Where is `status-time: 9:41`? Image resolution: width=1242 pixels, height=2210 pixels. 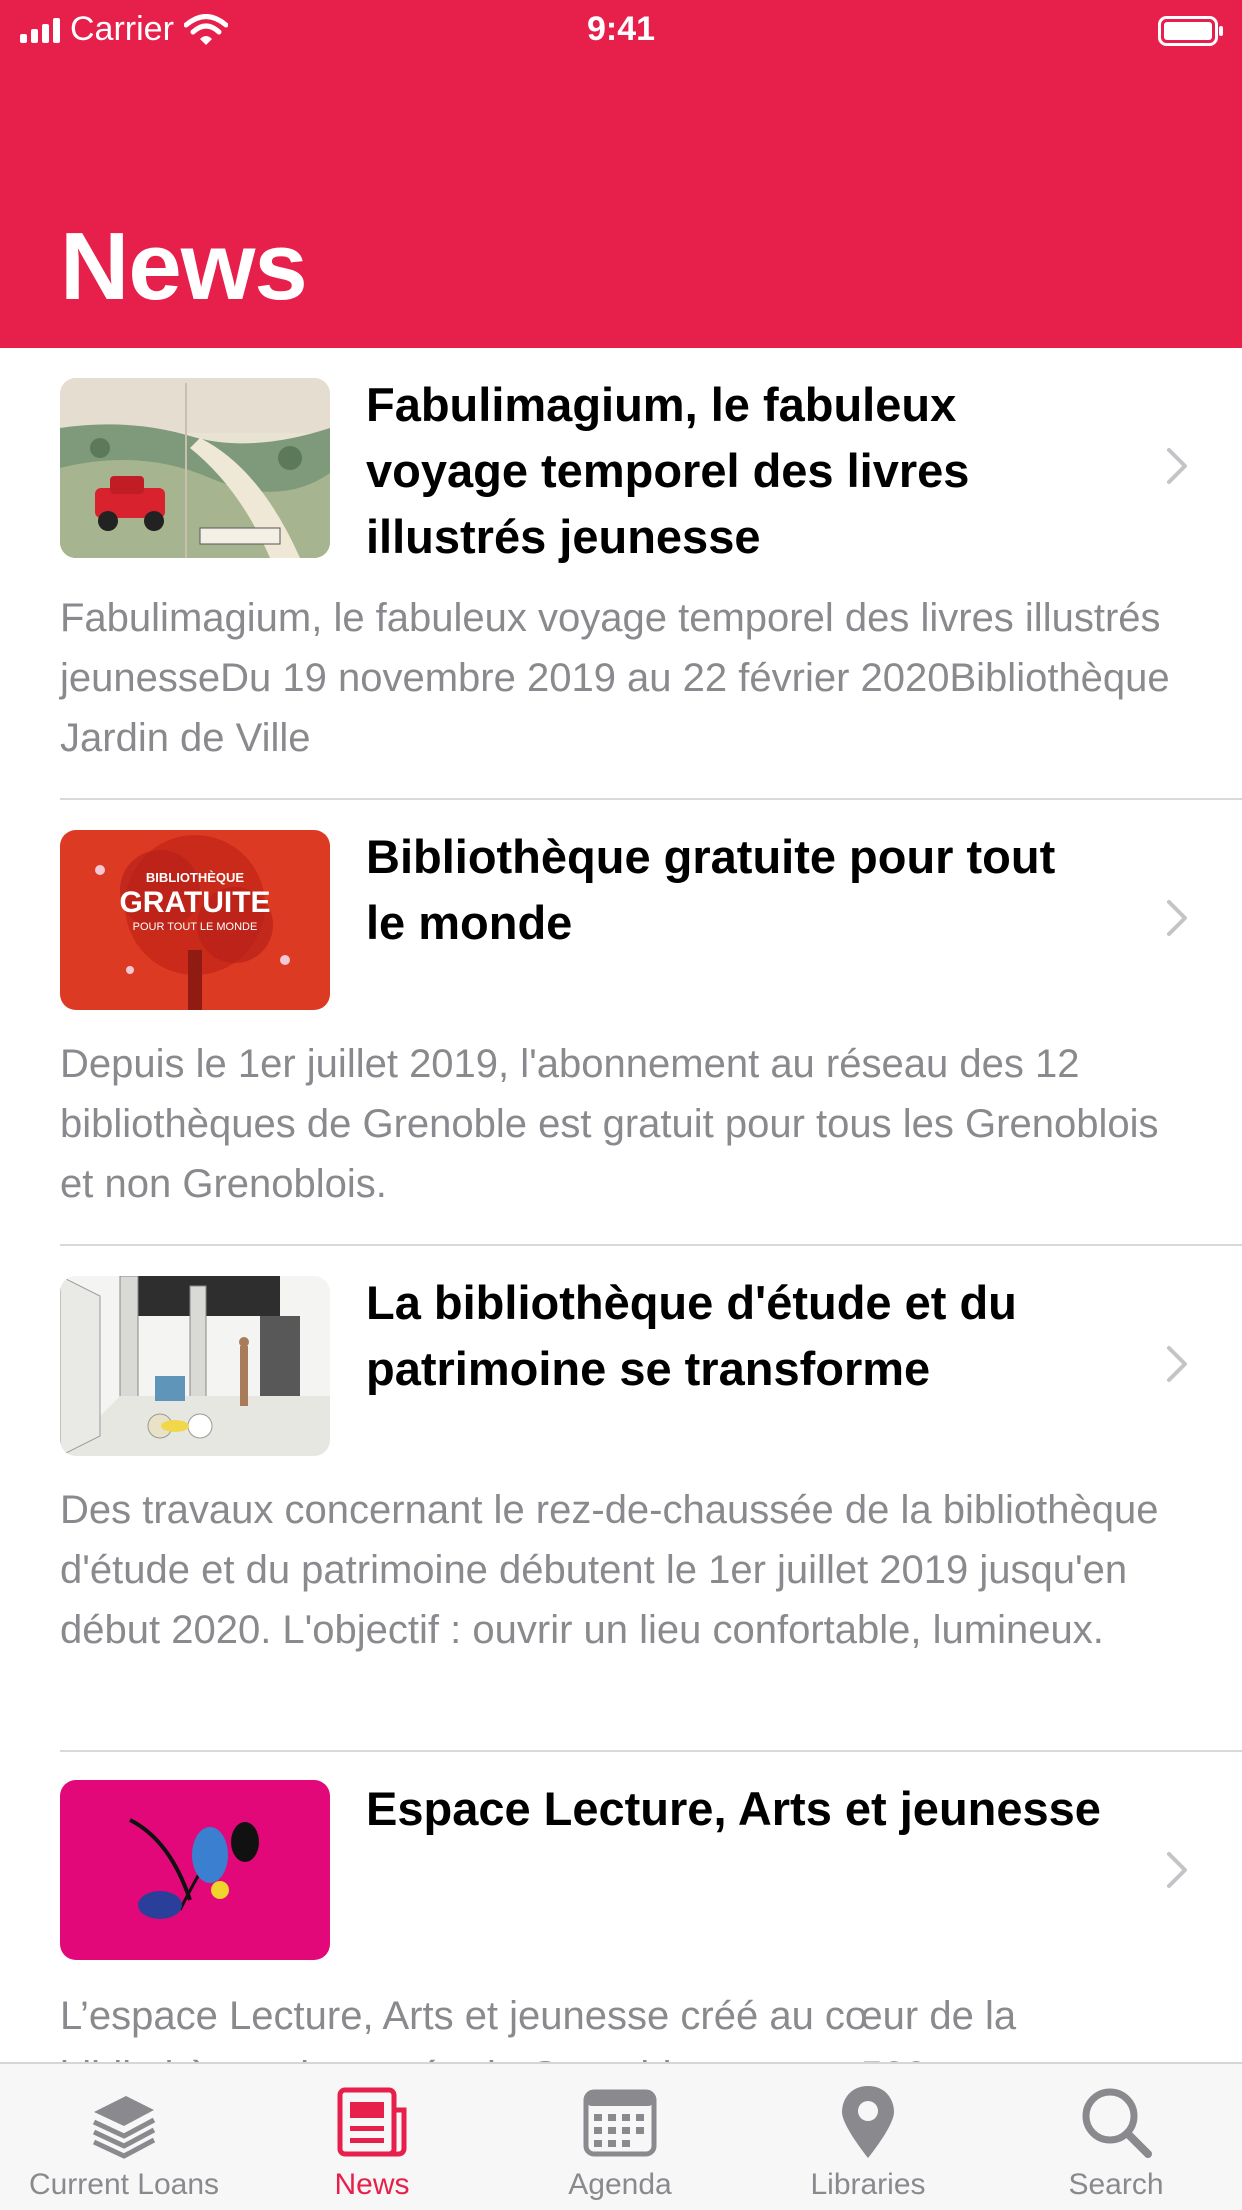
status-time: 9:41 is located at coordinates (621, 29).